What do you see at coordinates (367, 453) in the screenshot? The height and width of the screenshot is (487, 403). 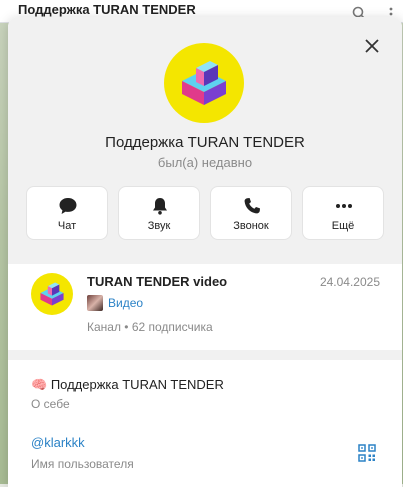 I see `qr-code-icon` at bounding box center [367, 453].